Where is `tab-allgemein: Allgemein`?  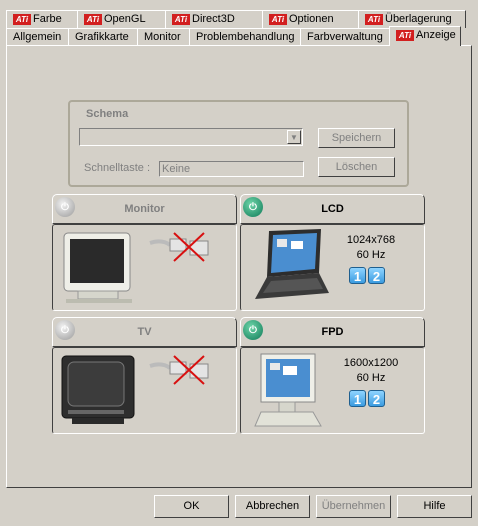
tab-allgemein: Allgemein is located at coordinates (37, 37).